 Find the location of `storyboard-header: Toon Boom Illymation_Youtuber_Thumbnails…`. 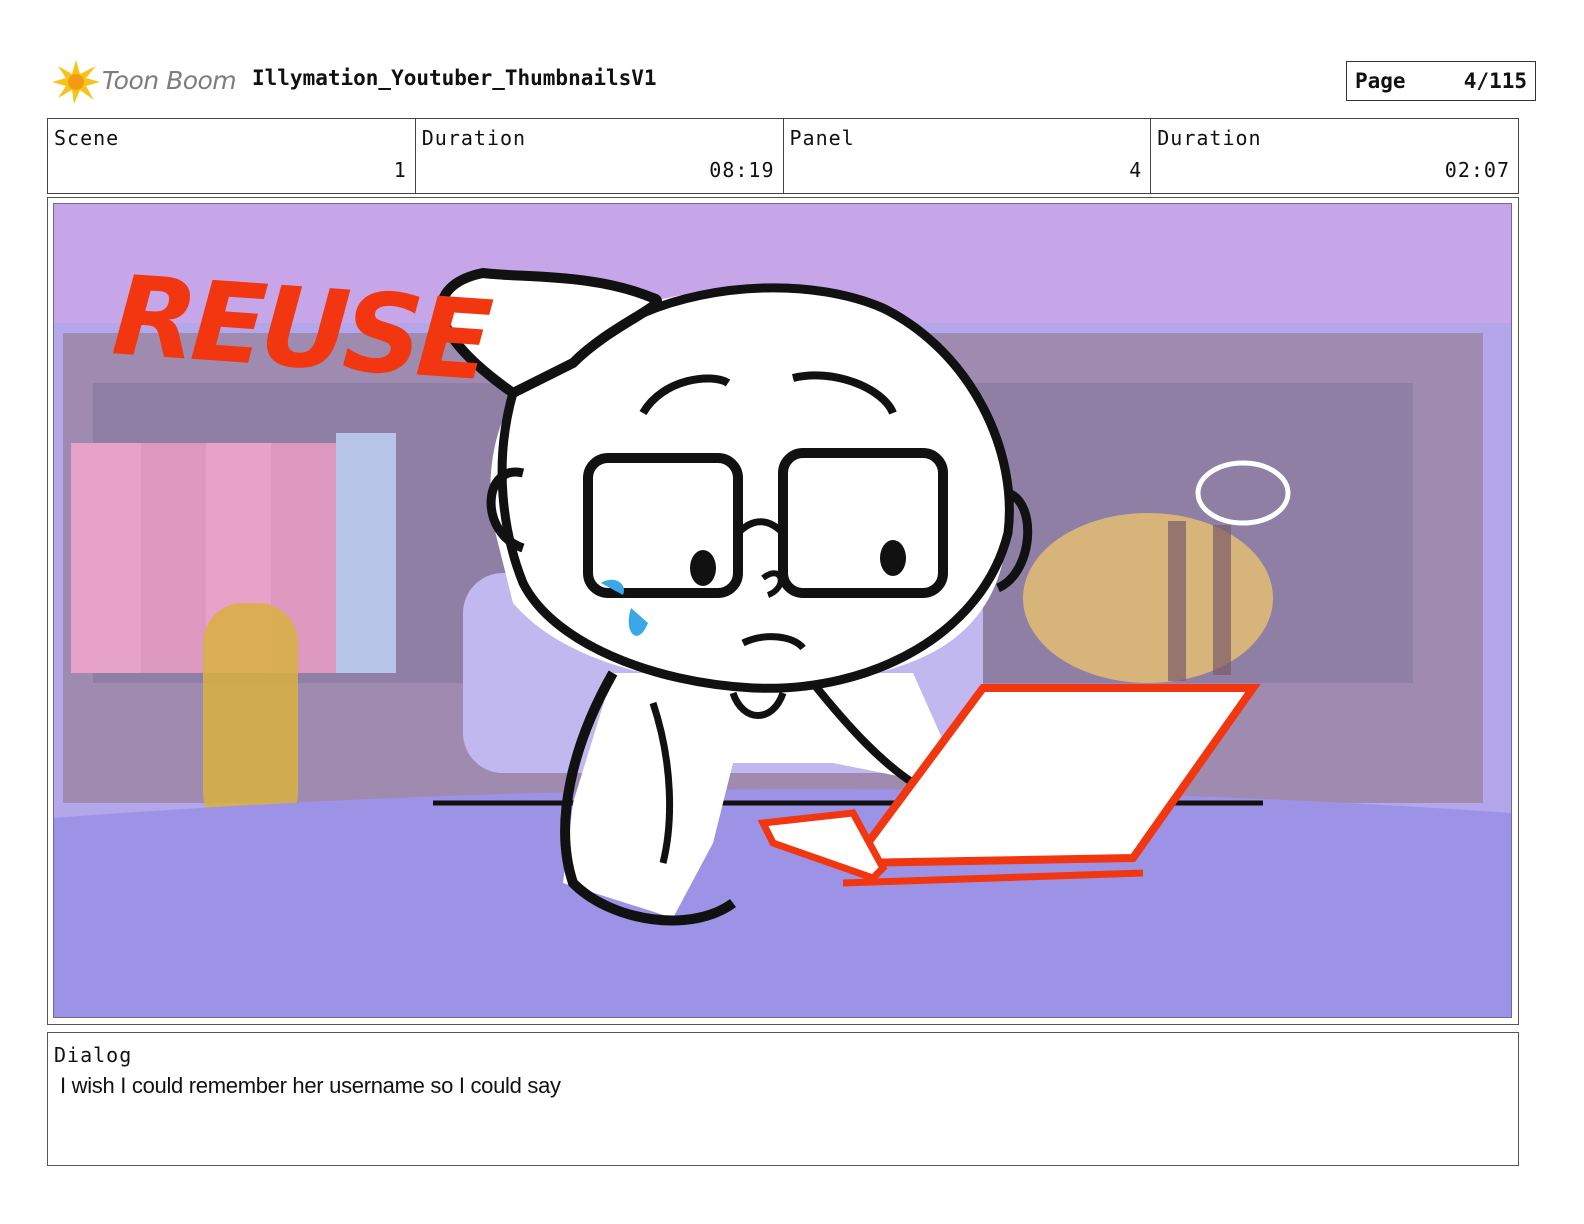

storyboard-header: Toon Boom Illymation_Youtuber_Thumbnails… is located at coordinates (793, 80).